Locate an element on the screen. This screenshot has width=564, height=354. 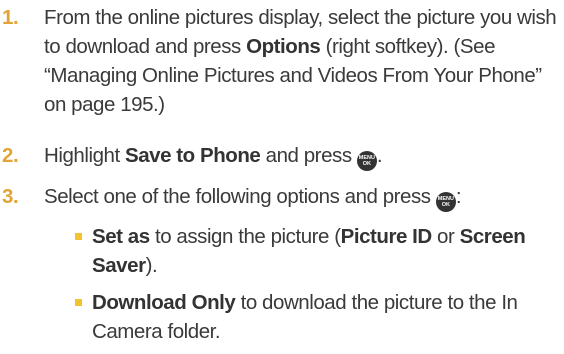
step-number: 2. is located at coordinates (10, 155).